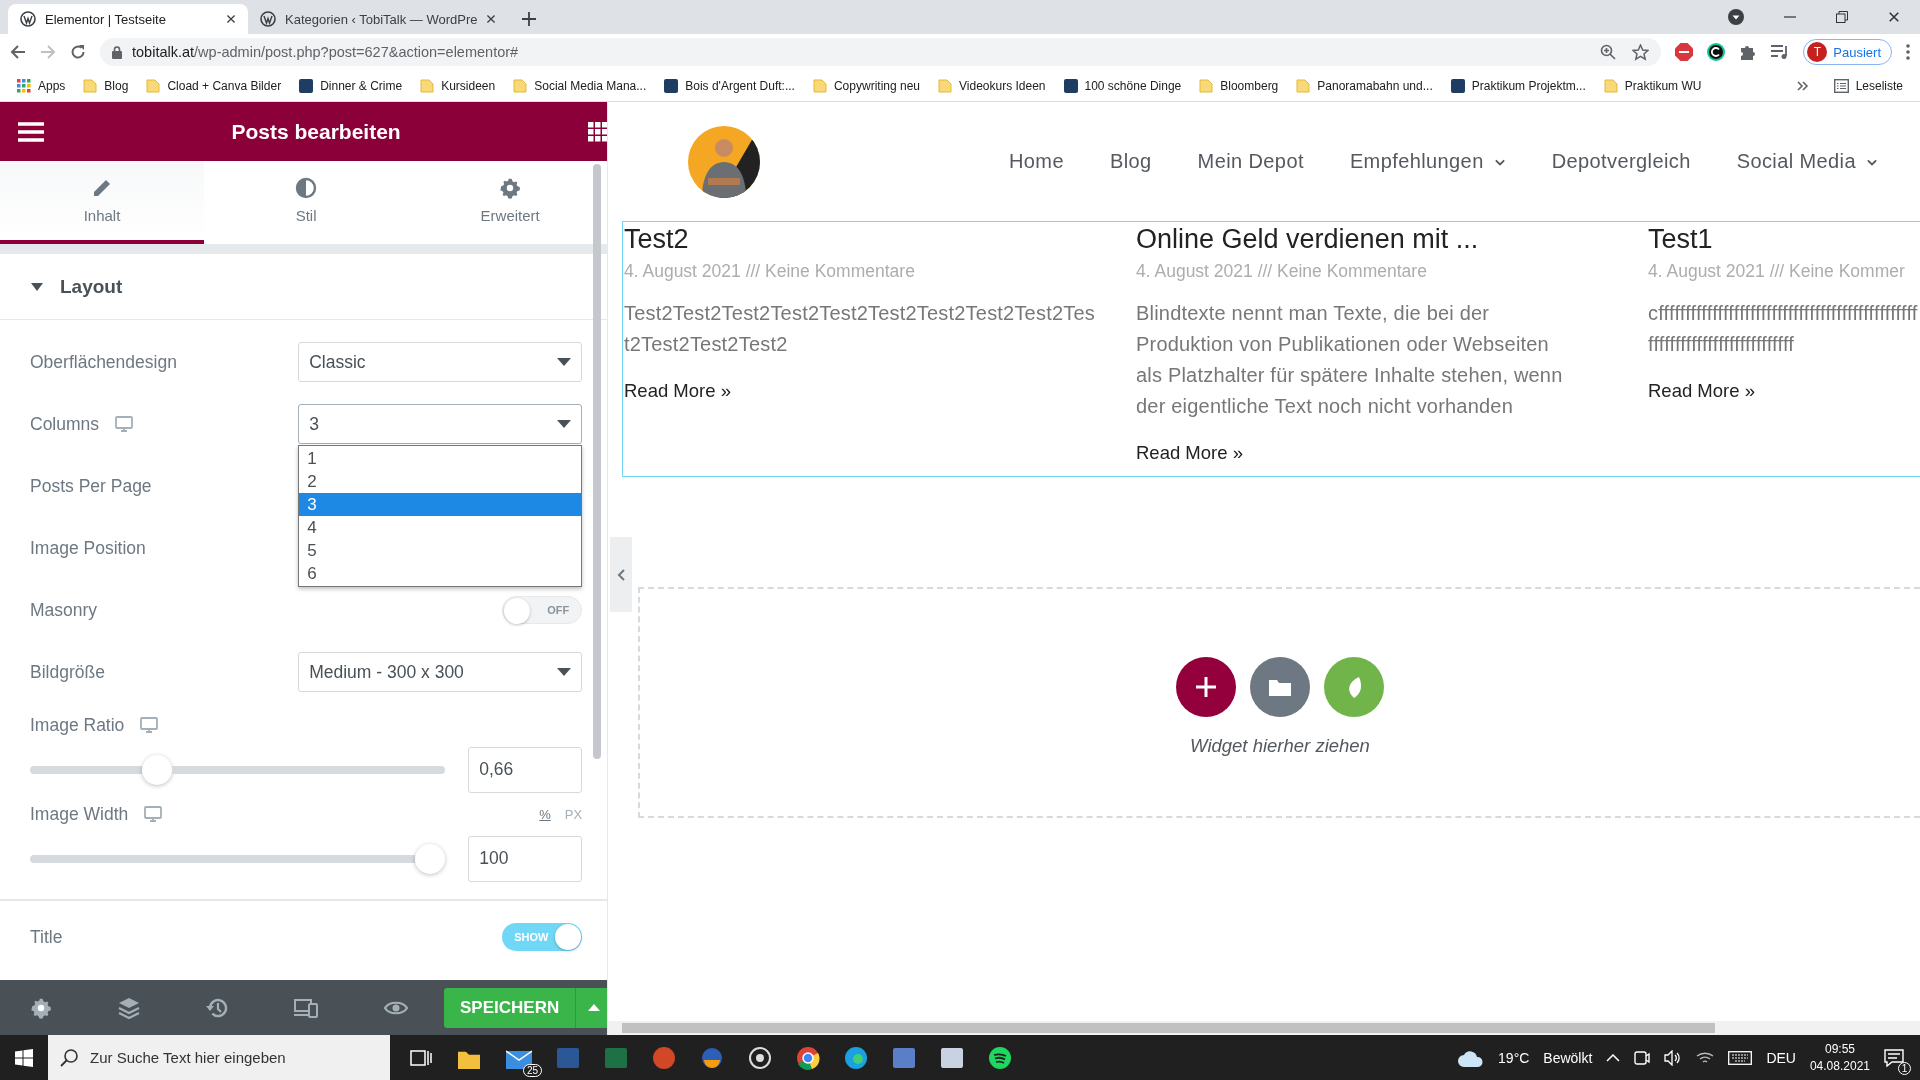  What do you see at coordinates (1130, 161) in the screenshot?
I see `nav-link: Blog` at bounding box center [1130, 161].